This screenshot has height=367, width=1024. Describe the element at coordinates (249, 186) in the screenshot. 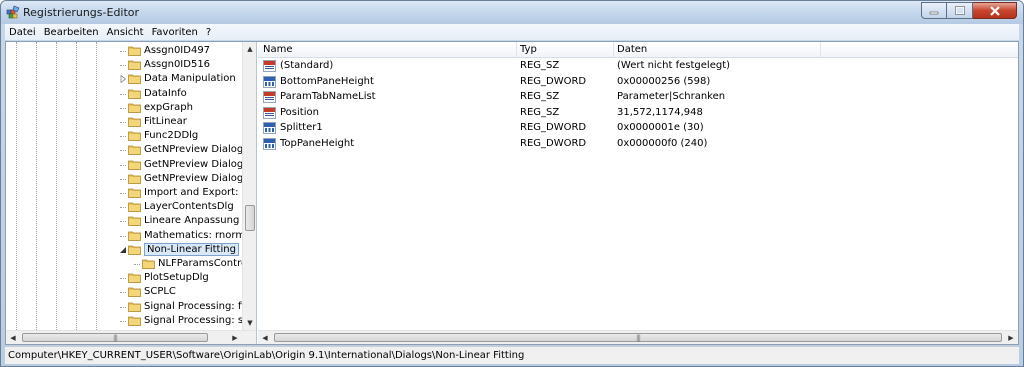

I see `tree-vertical-scrollbar: ▲ ▼` at that location.